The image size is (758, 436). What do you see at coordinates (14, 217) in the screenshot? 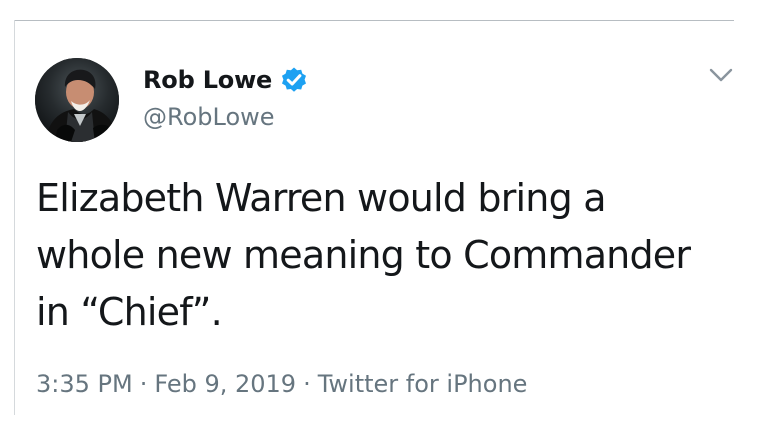
I see `left-edge-line` at bounding box center [14, 217].